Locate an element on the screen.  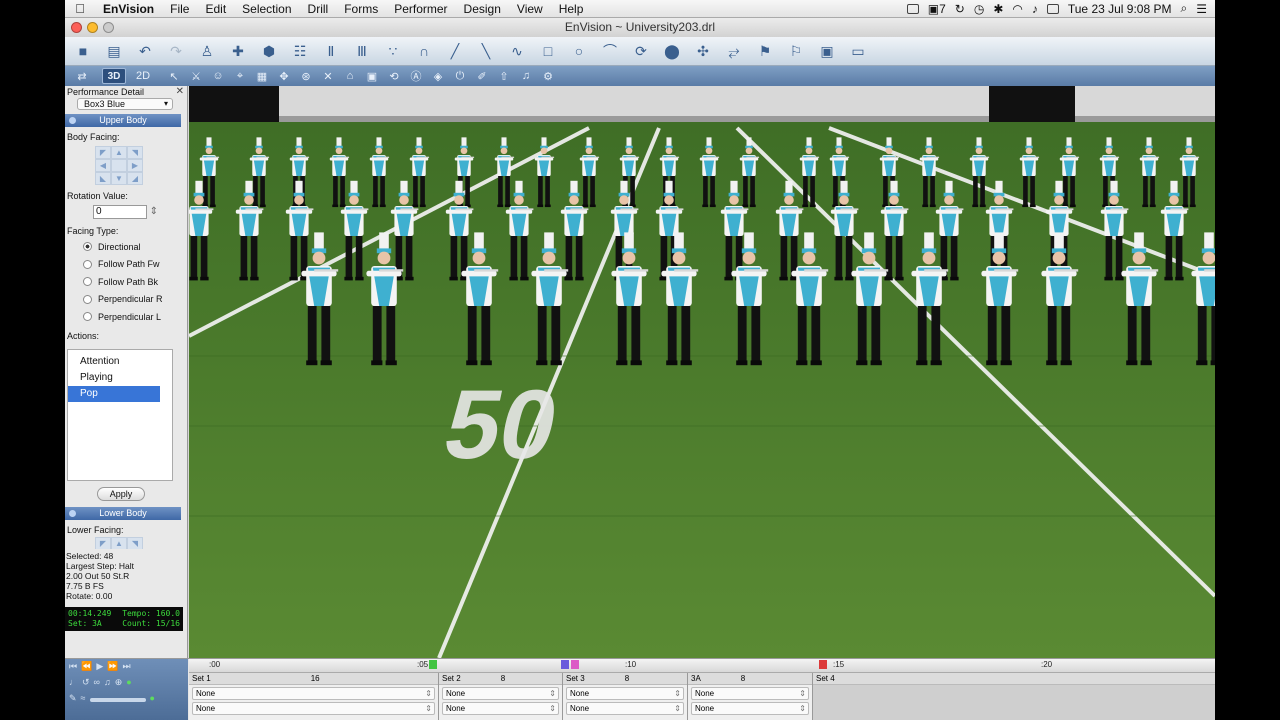
volume-icon: ♪ is located at coordinates (1035, 9).